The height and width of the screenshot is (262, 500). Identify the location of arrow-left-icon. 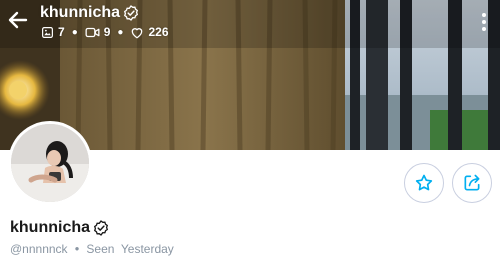
(18, 20).